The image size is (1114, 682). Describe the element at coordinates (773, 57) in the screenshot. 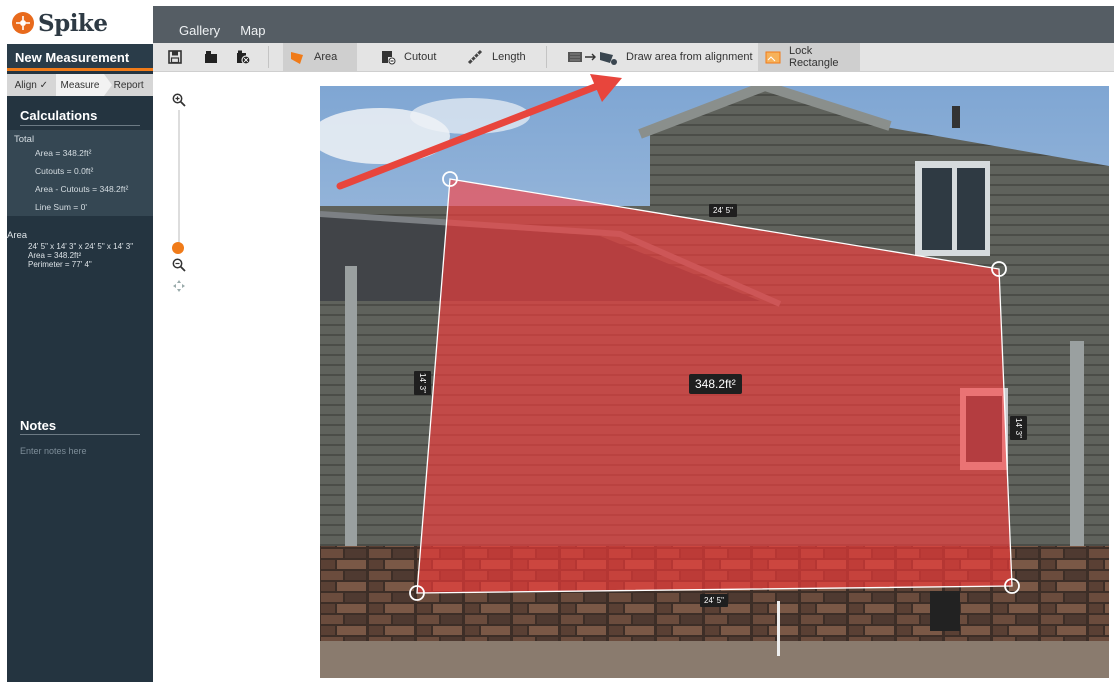

I see `lock-rectangle-icon` at that location.